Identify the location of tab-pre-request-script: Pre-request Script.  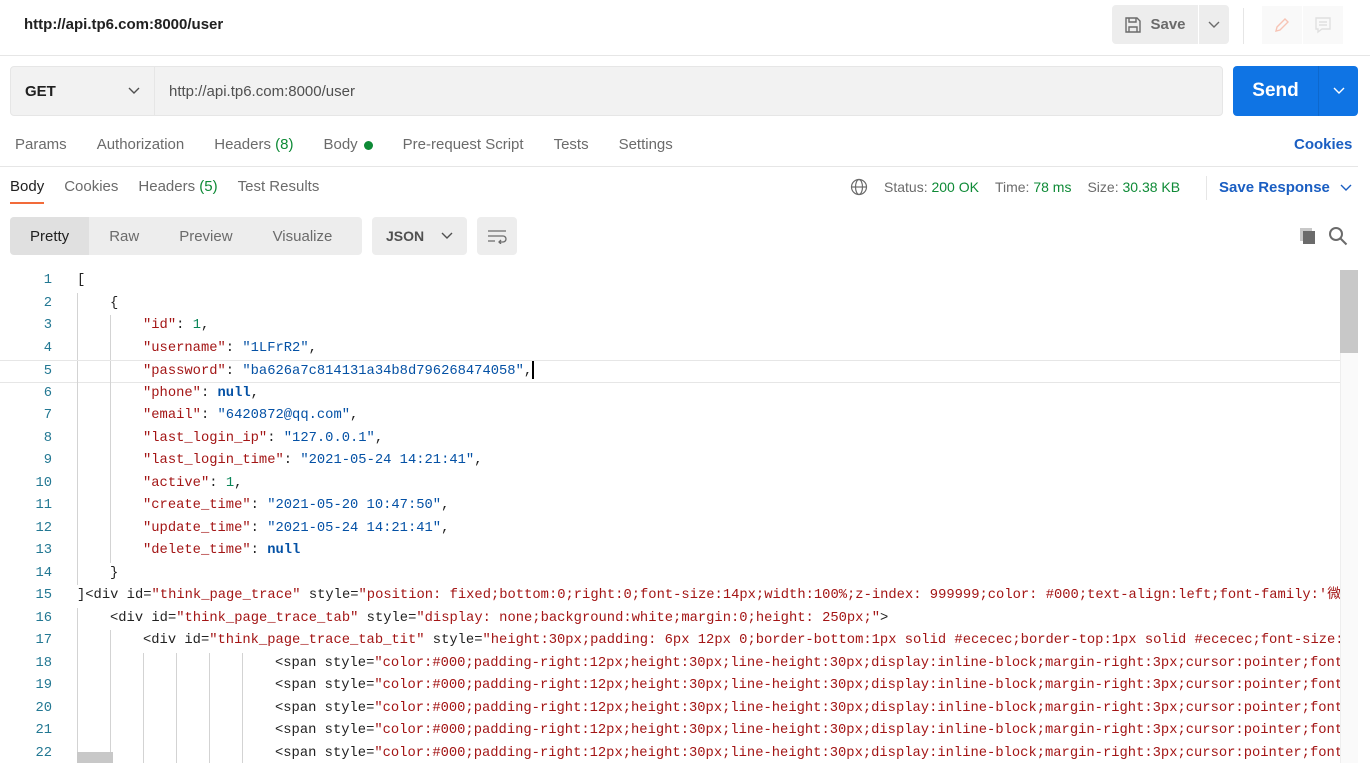
(463, 144).